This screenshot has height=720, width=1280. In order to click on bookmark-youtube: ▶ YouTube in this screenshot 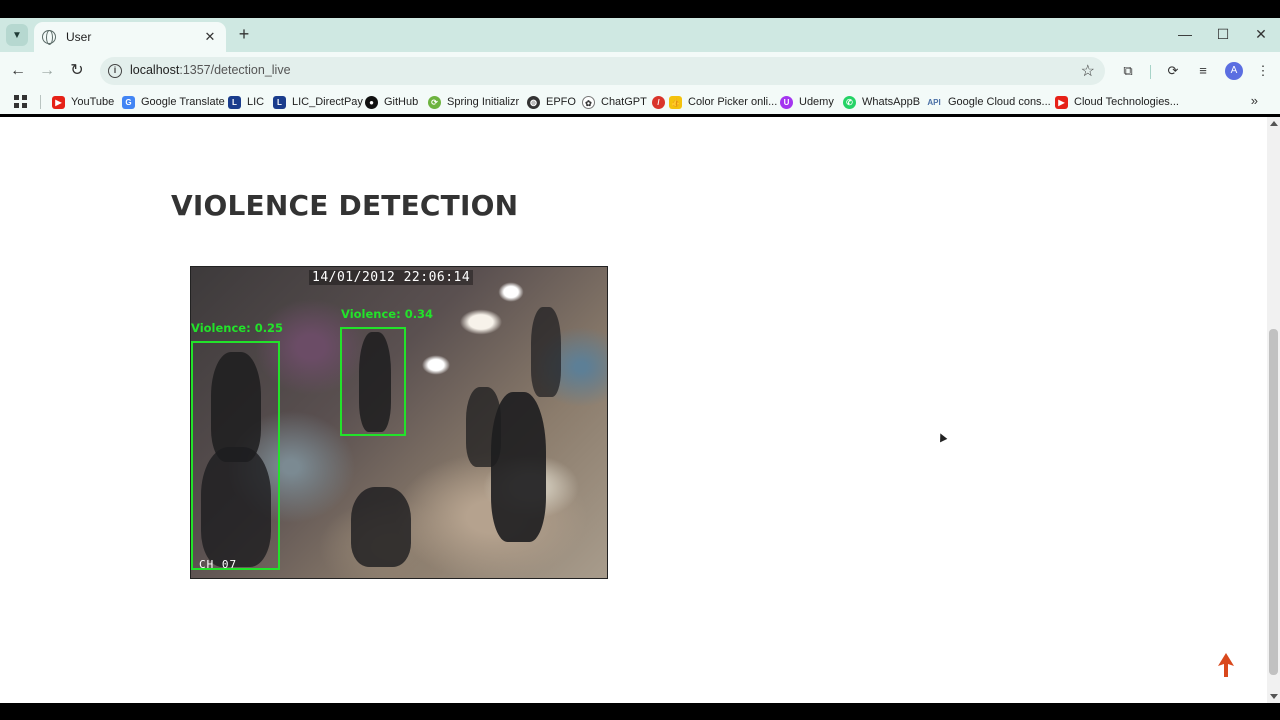, I will do `click(83, 102)`.